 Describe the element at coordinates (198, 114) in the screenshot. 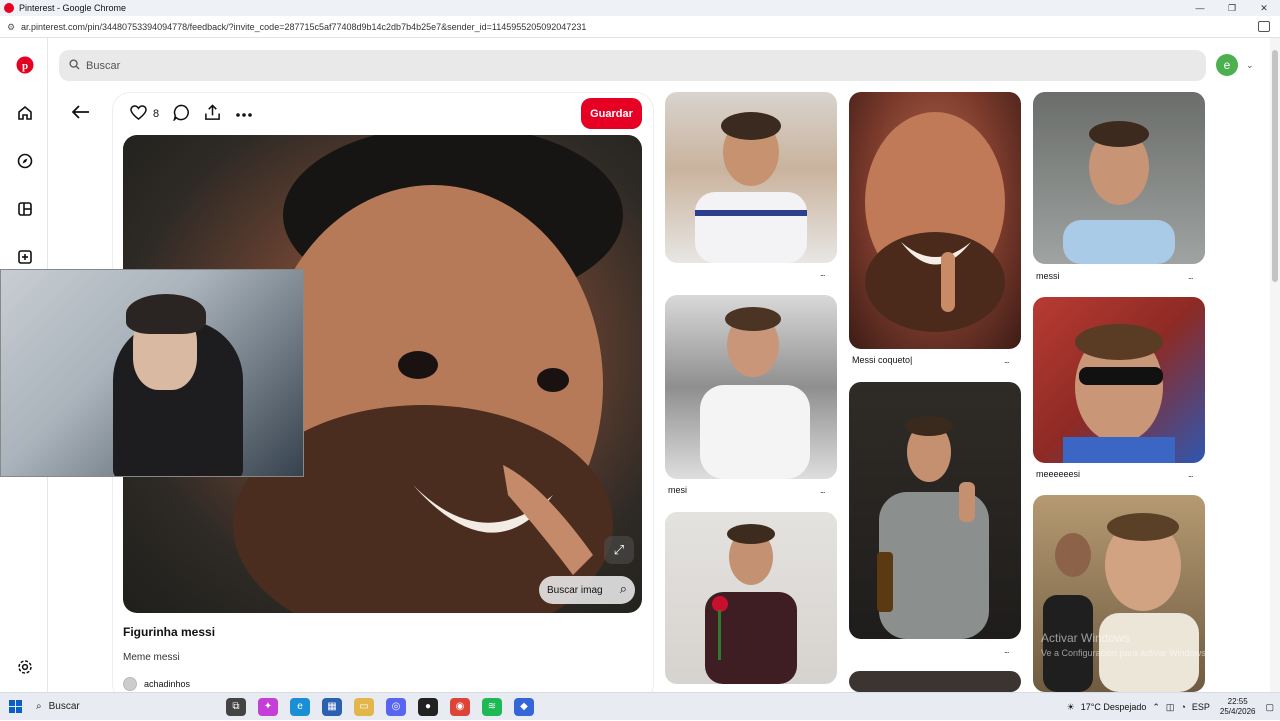

I see `pin-action-bar: 8` at that location.